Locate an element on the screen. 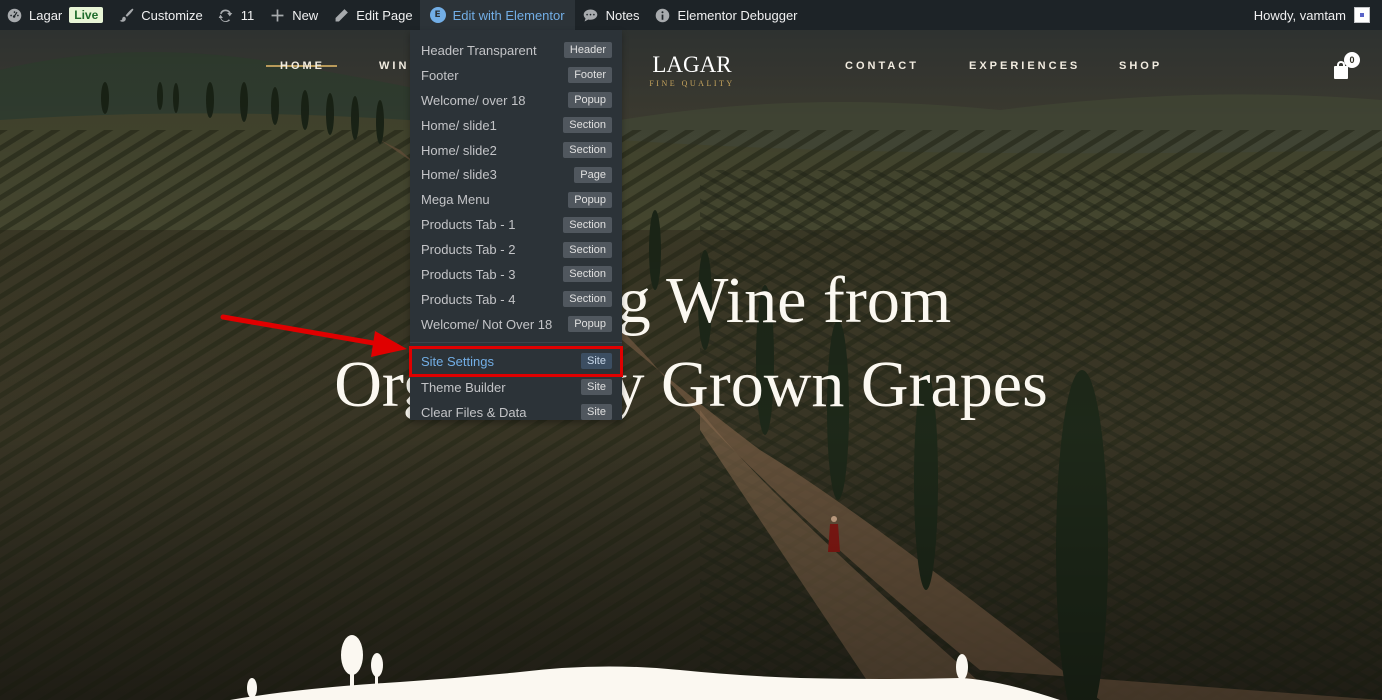 The image size is (1382, 700). dropdown-item-label: Home/ slide1 is located at coordinates (459, 125).